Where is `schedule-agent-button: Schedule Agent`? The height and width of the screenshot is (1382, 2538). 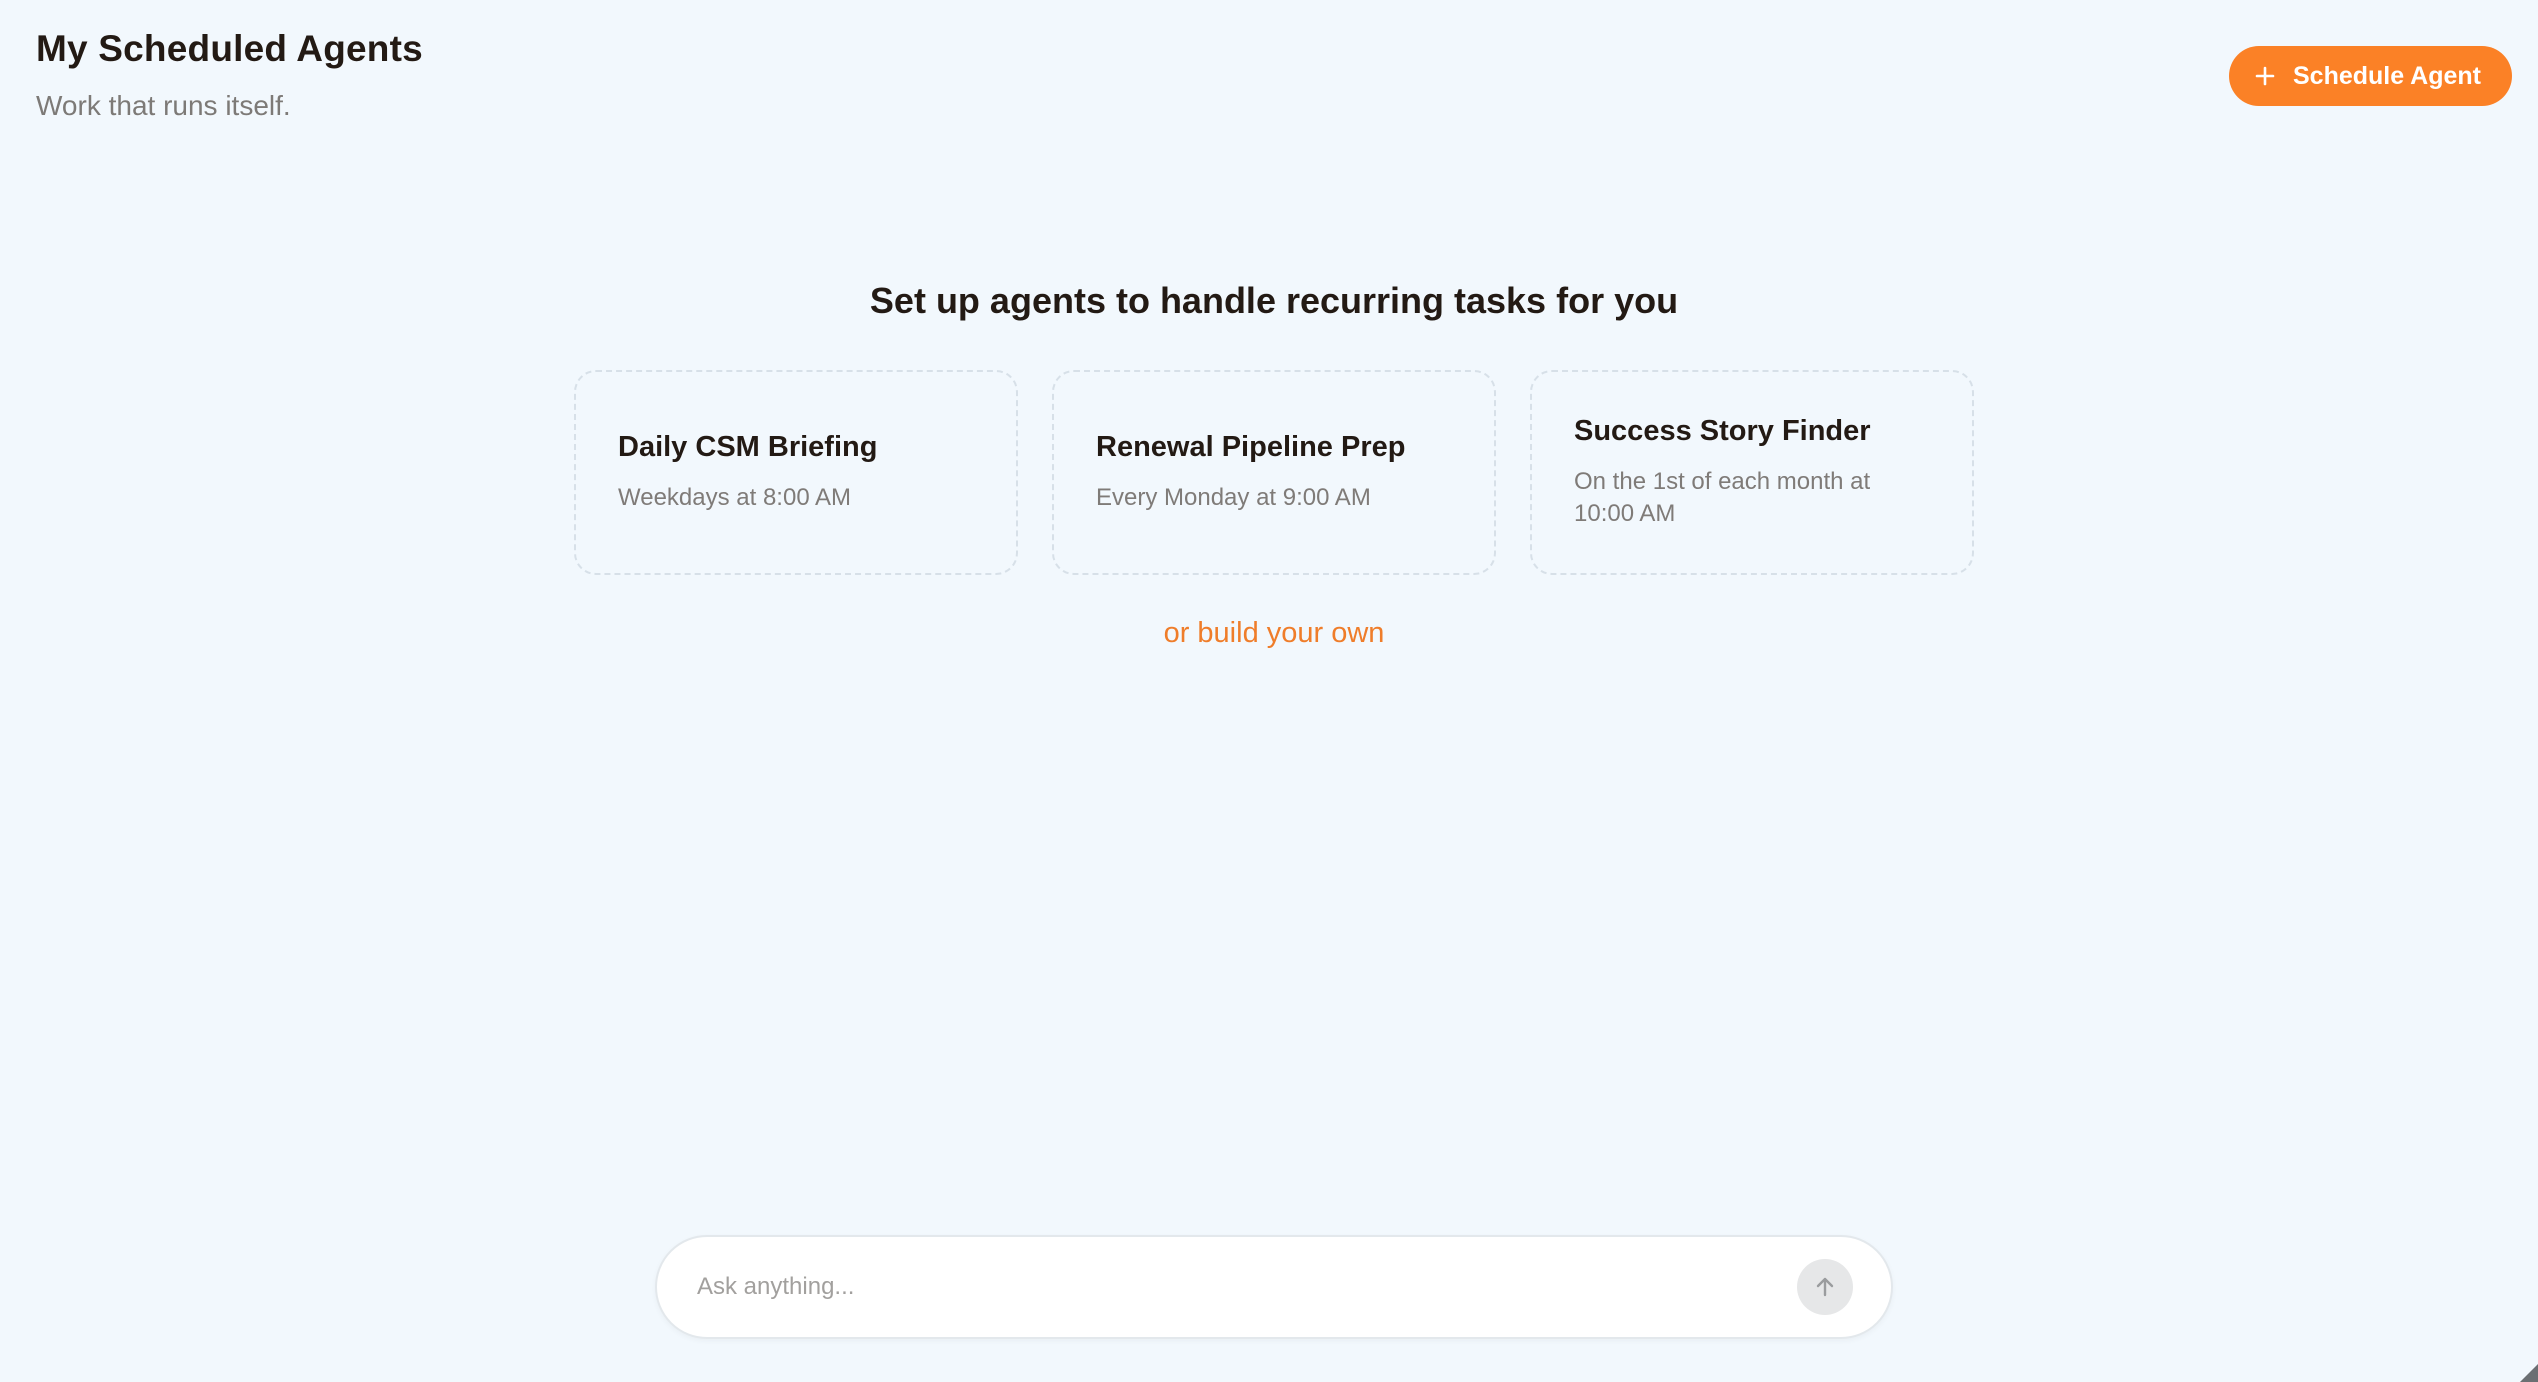 schedule-agent-button: Schedule Agent is located at coordinates (2370, 76).